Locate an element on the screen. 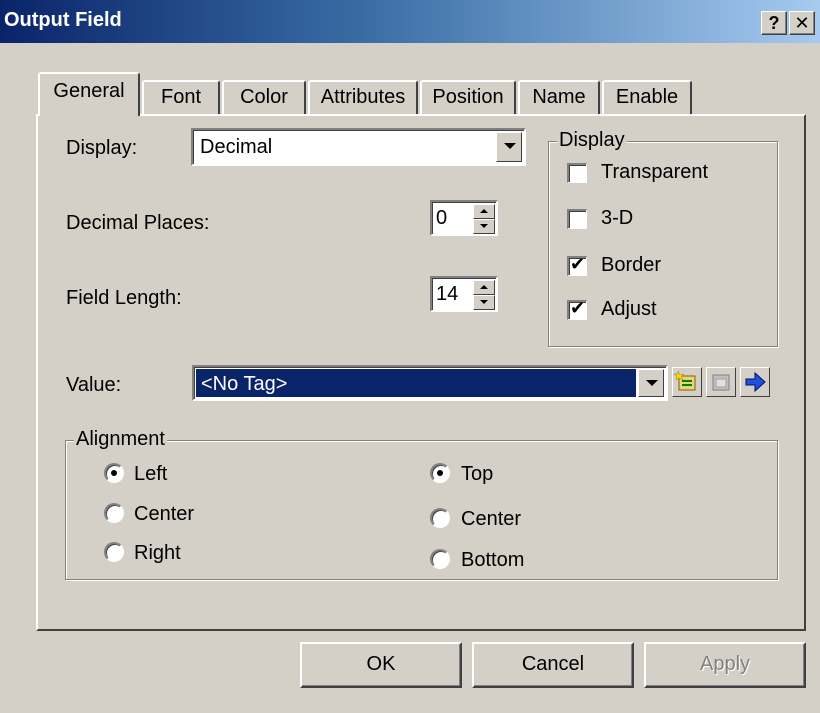  cancel-button-label: Cancel is located at coordinates (553, 664).